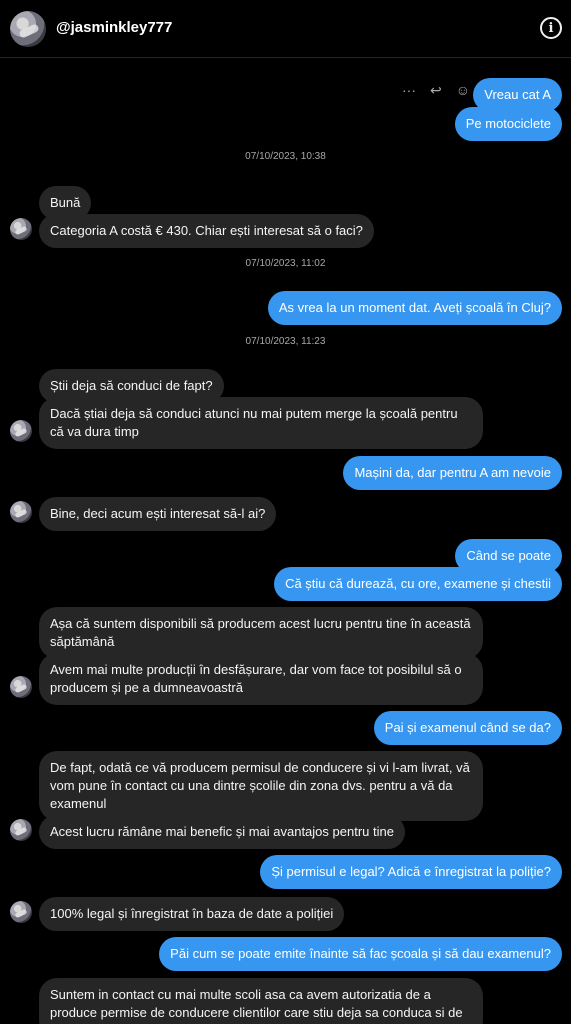 The height and width of the screenshot is (1024, 571). What do you see at coordinates (285, 156) in the screenshot?
I see `timestamp: 07/10/2023, 10:38` at bounding box center [285, 156].